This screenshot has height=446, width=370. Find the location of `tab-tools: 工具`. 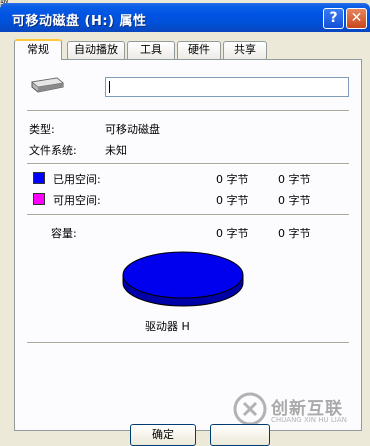

tab-tools: 工具 is located at coordinates (151, 50).